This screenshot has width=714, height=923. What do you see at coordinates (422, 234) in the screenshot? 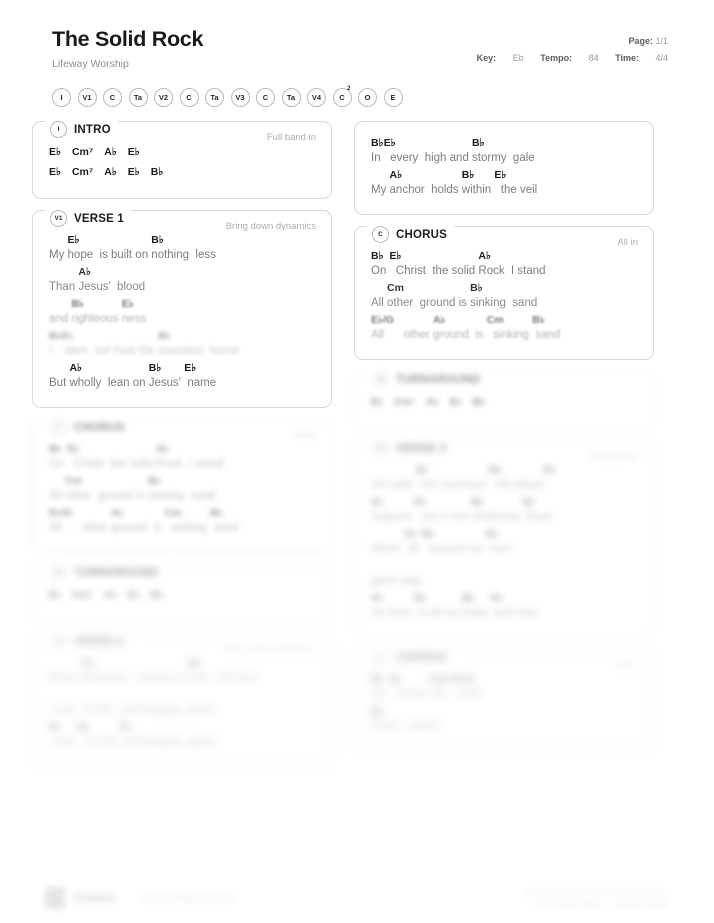
I see `section-title: CHORUS` at bounding box center [422, 234].